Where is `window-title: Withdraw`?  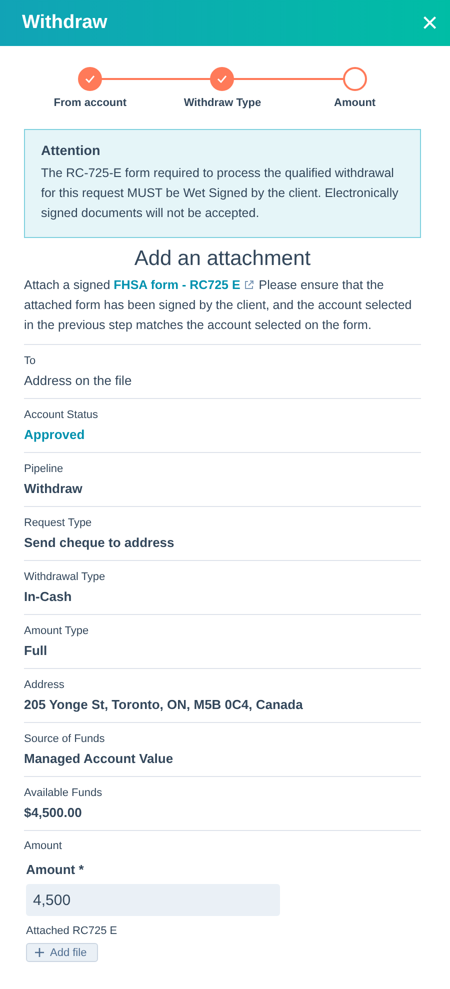
window-title: Withdraw is located at coordinates (65, 23).